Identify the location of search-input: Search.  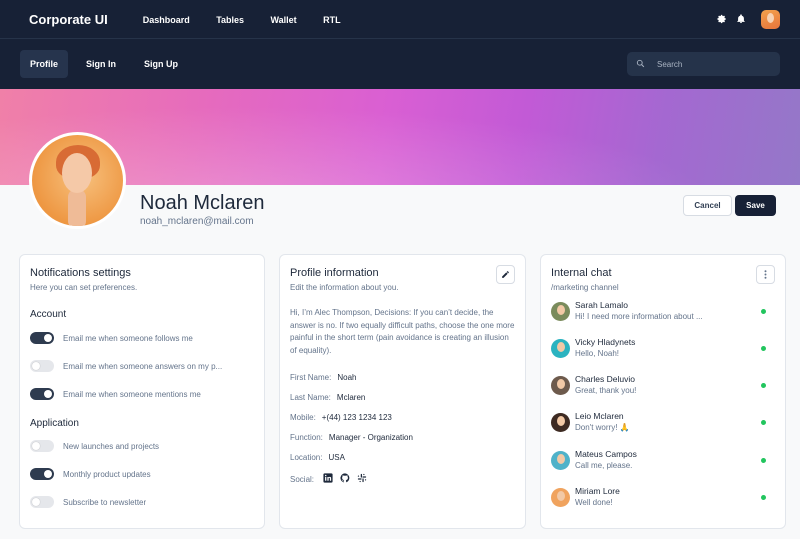
(703, 64).